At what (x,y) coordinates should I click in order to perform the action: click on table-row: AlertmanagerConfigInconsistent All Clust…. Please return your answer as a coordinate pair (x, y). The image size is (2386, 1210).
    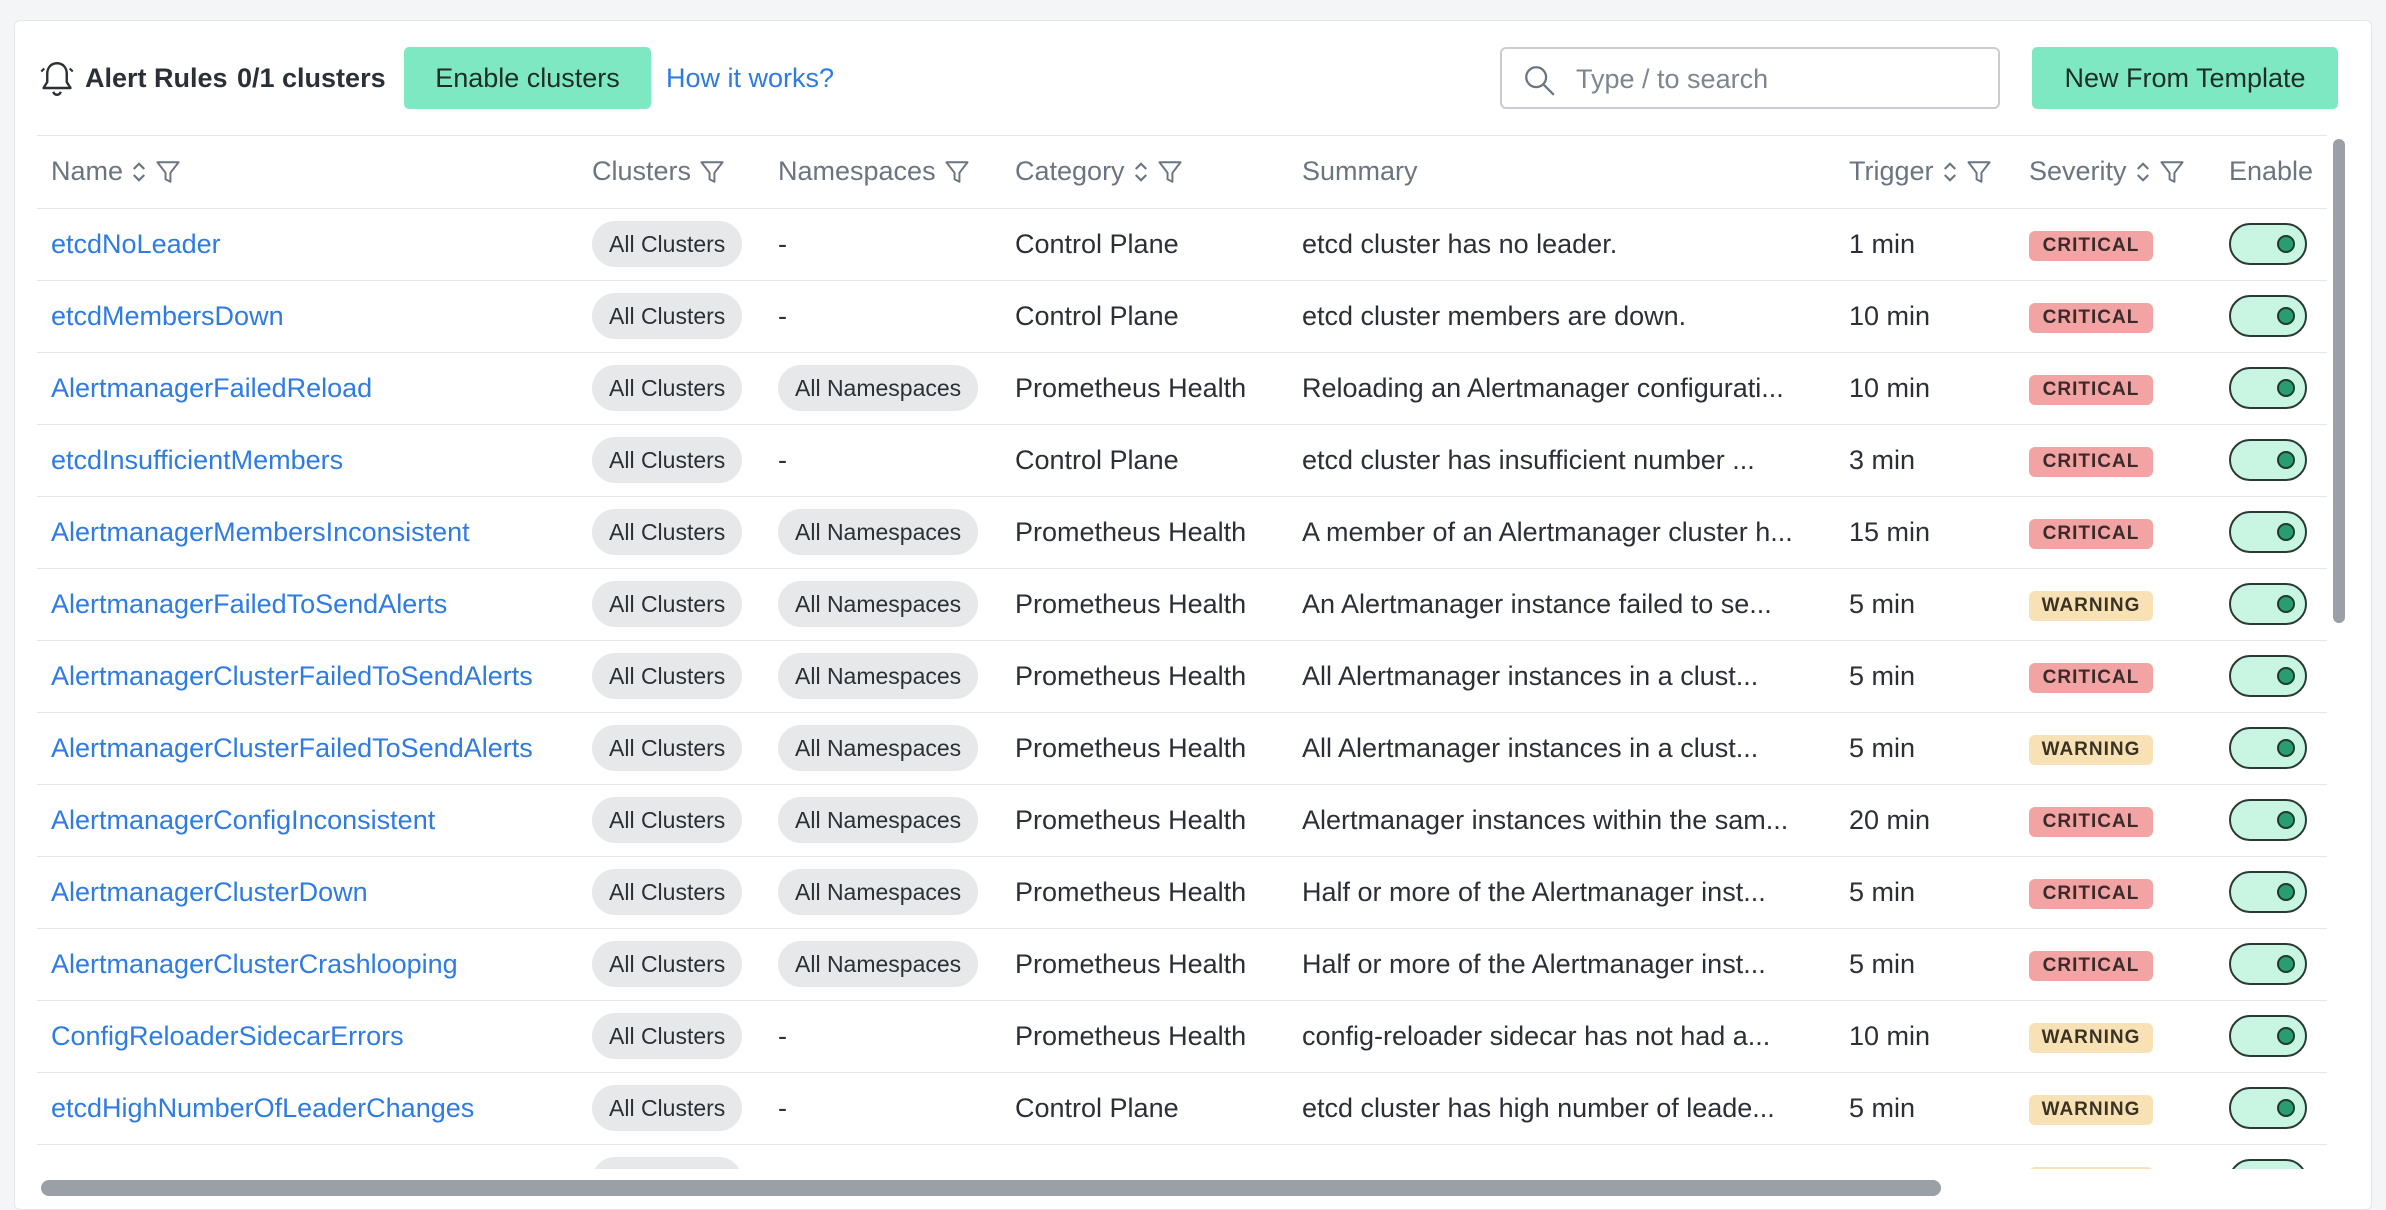
    Looking at the image, I should click on (1182, 820).